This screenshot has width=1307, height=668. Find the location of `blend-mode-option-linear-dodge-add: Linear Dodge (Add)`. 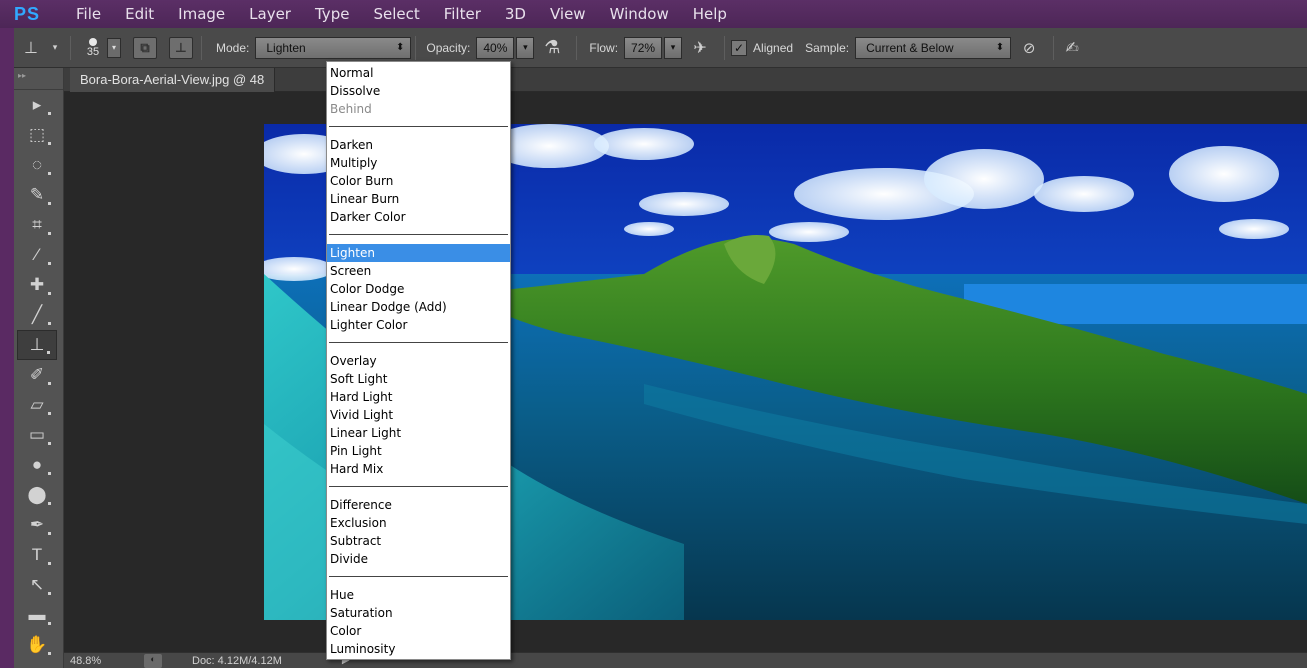

blend-mode-option-linear-dodge-add: Linear Dodge (Add) is located at coordinates (418, 307).